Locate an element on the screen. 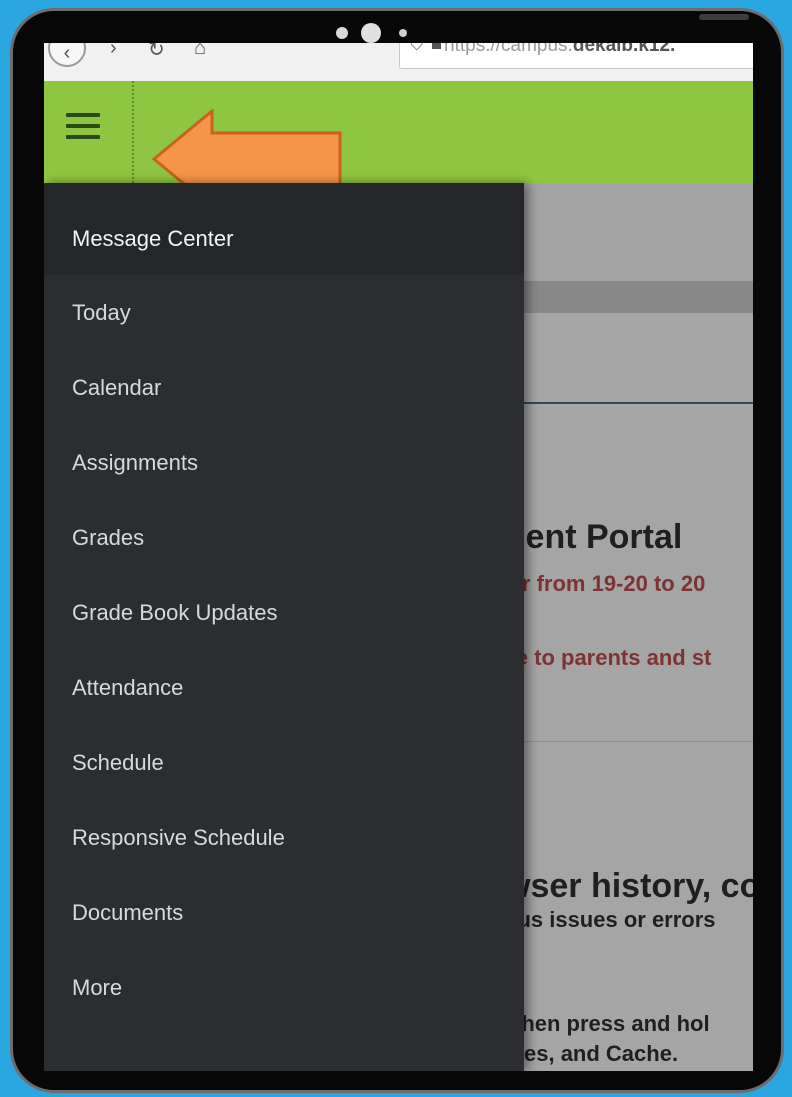 This screenshot has height=1097, width=792. drawer-item-today: Today is located at coordinates (284, 312).